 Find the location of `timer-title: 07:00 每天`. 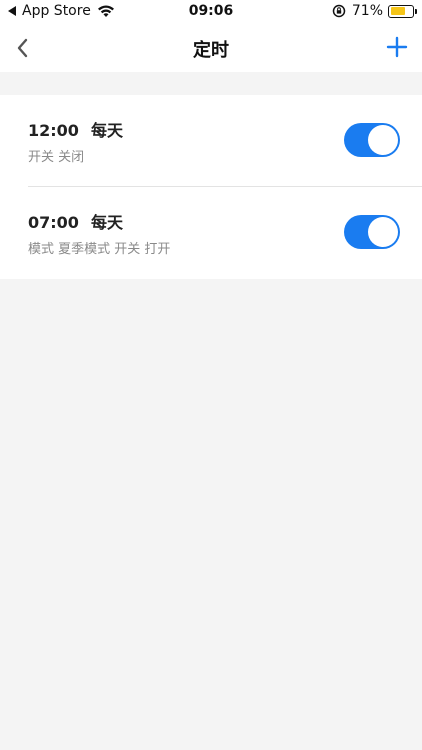

timer-title: 07:00 每天 is located at coordinates (75, 221).